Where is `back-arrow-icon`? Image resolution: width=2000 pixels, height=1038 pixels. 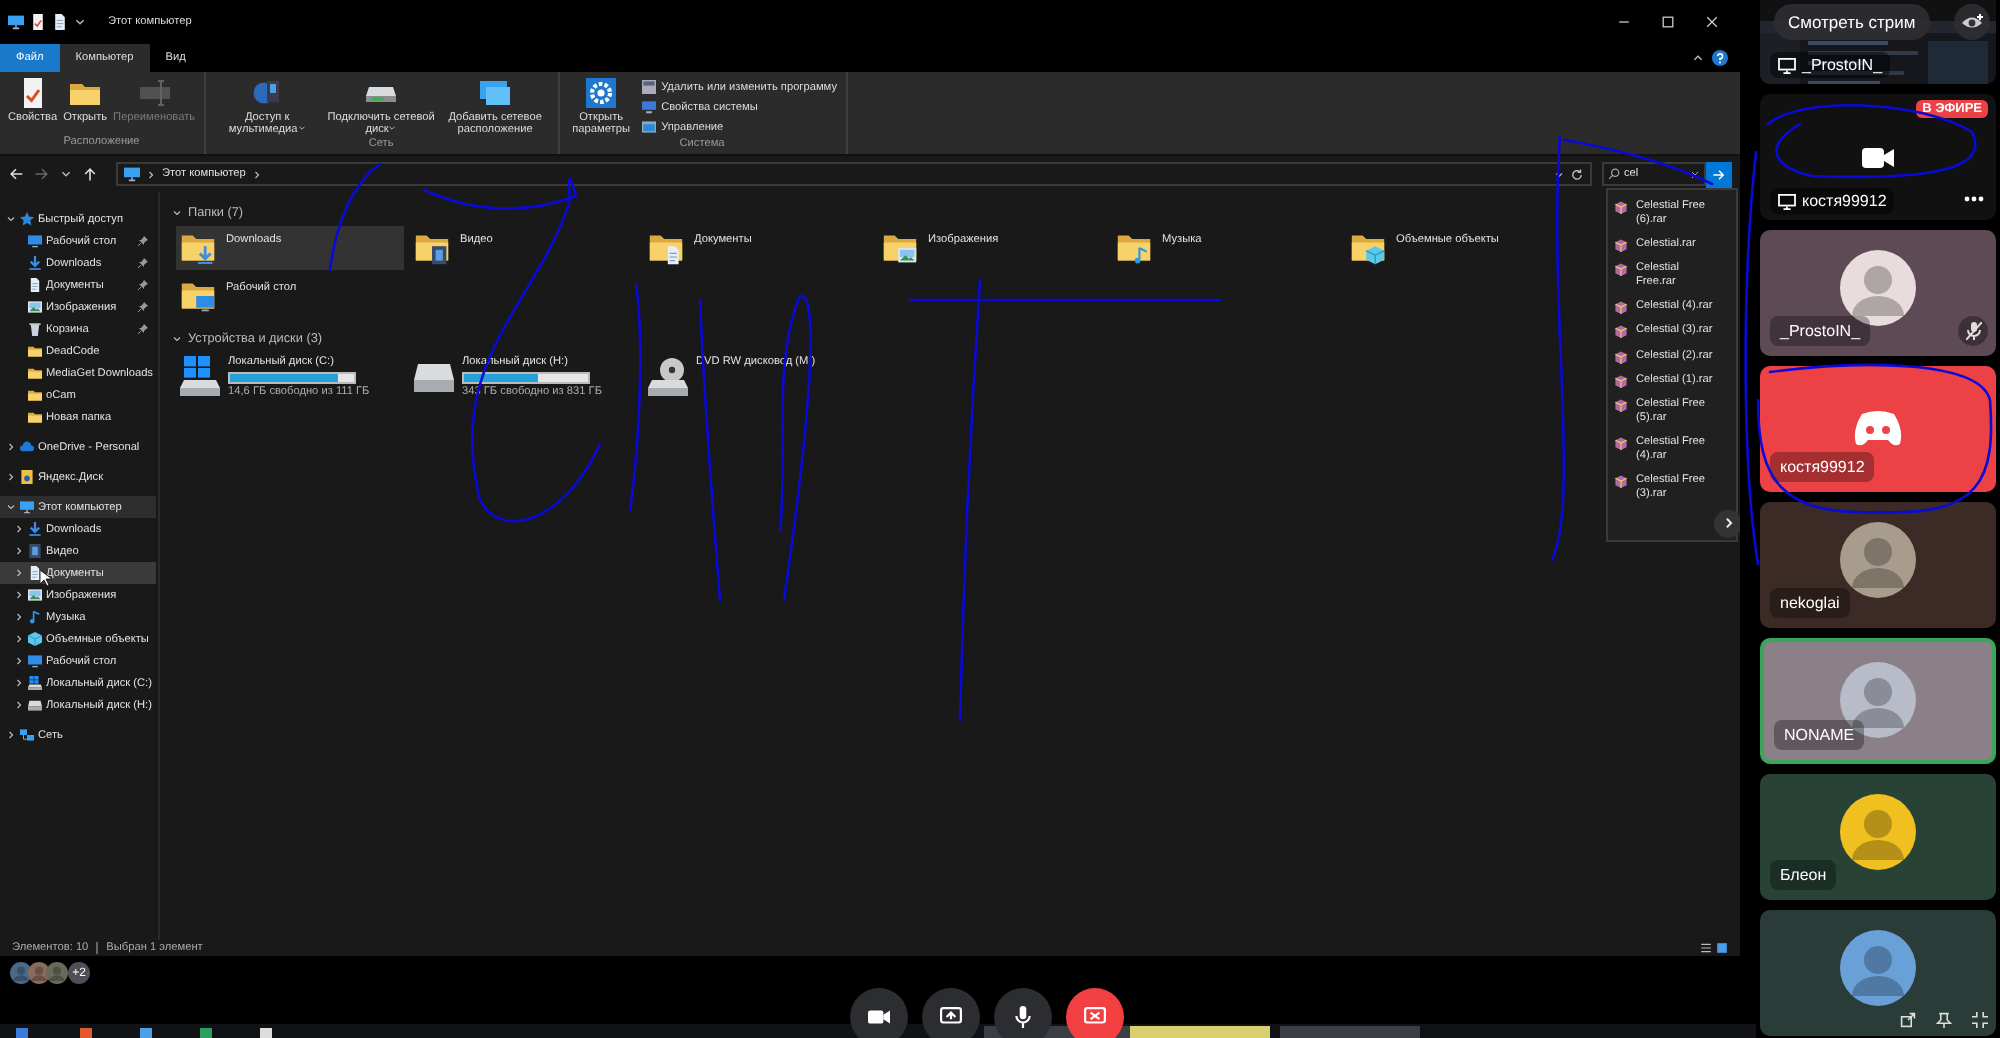 back-arrow-icon is located at coordinates (16, 174).